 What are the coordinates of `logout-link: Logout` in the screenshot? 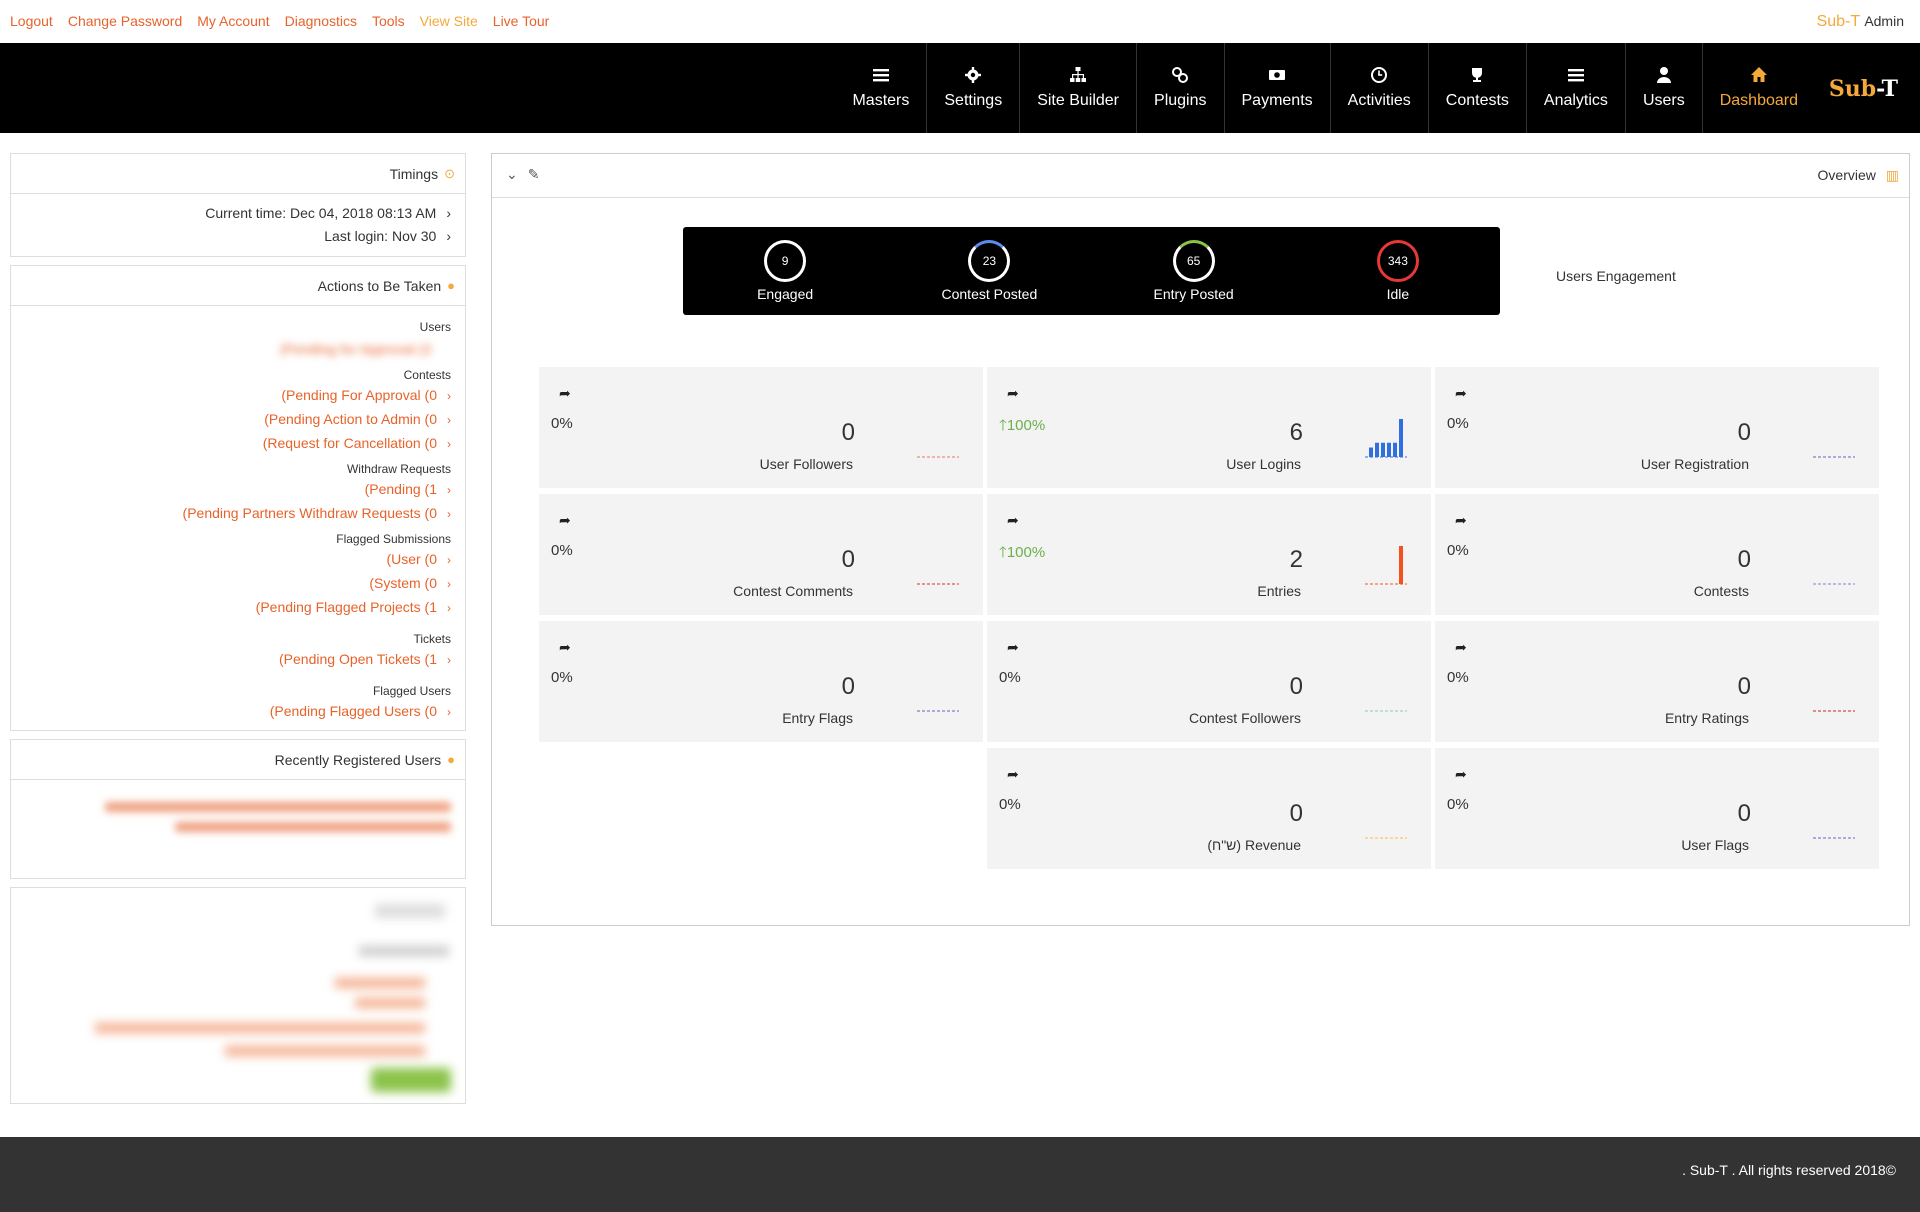 It's located at (31, 21).